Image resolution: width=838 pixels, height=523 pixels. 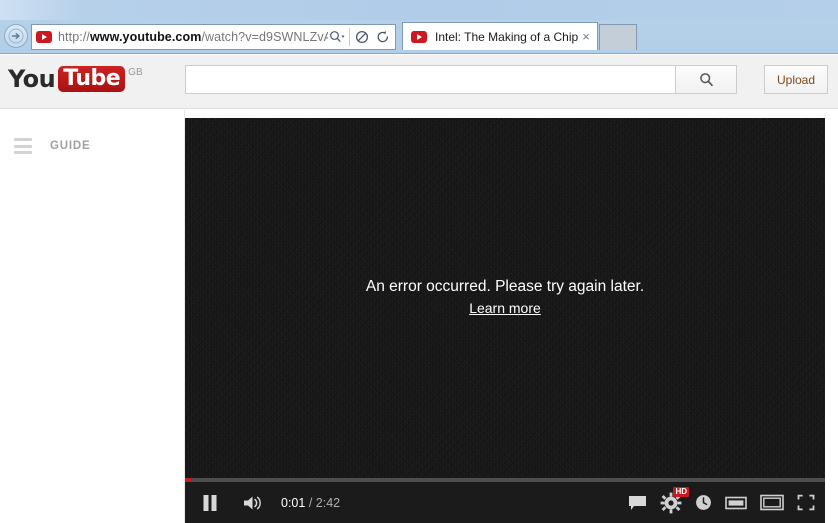 I want to click on theater-icon, so click(x=736, y=502).